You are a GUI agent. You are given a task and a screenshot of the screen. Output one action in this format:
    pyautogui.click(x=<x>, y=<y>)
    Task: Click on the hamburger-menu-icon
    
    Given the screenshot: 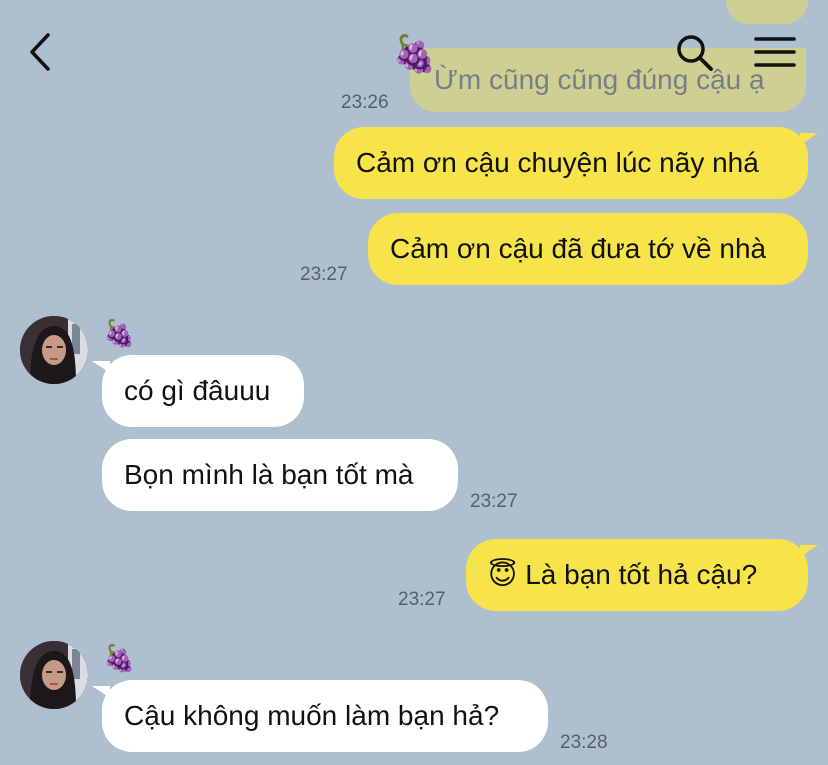 What is the action you would take?
    pyautogui.click(x=775, y=52)
    